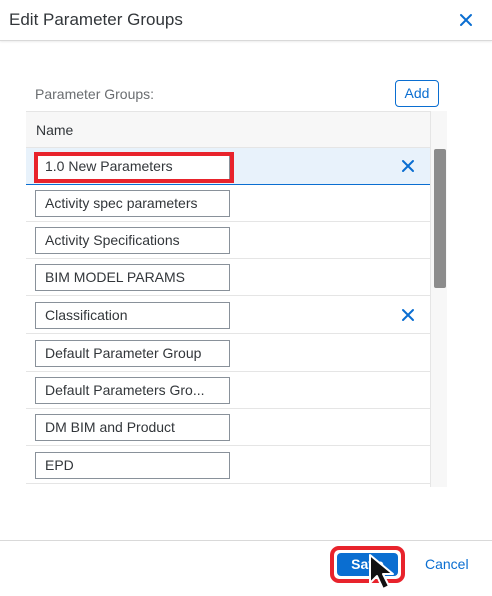 This screenshot has width=492, height=596. Describe the element at coordinates (132, 353) in the screenshot. I see `group-name-field: Default Parameter Group` at that location.